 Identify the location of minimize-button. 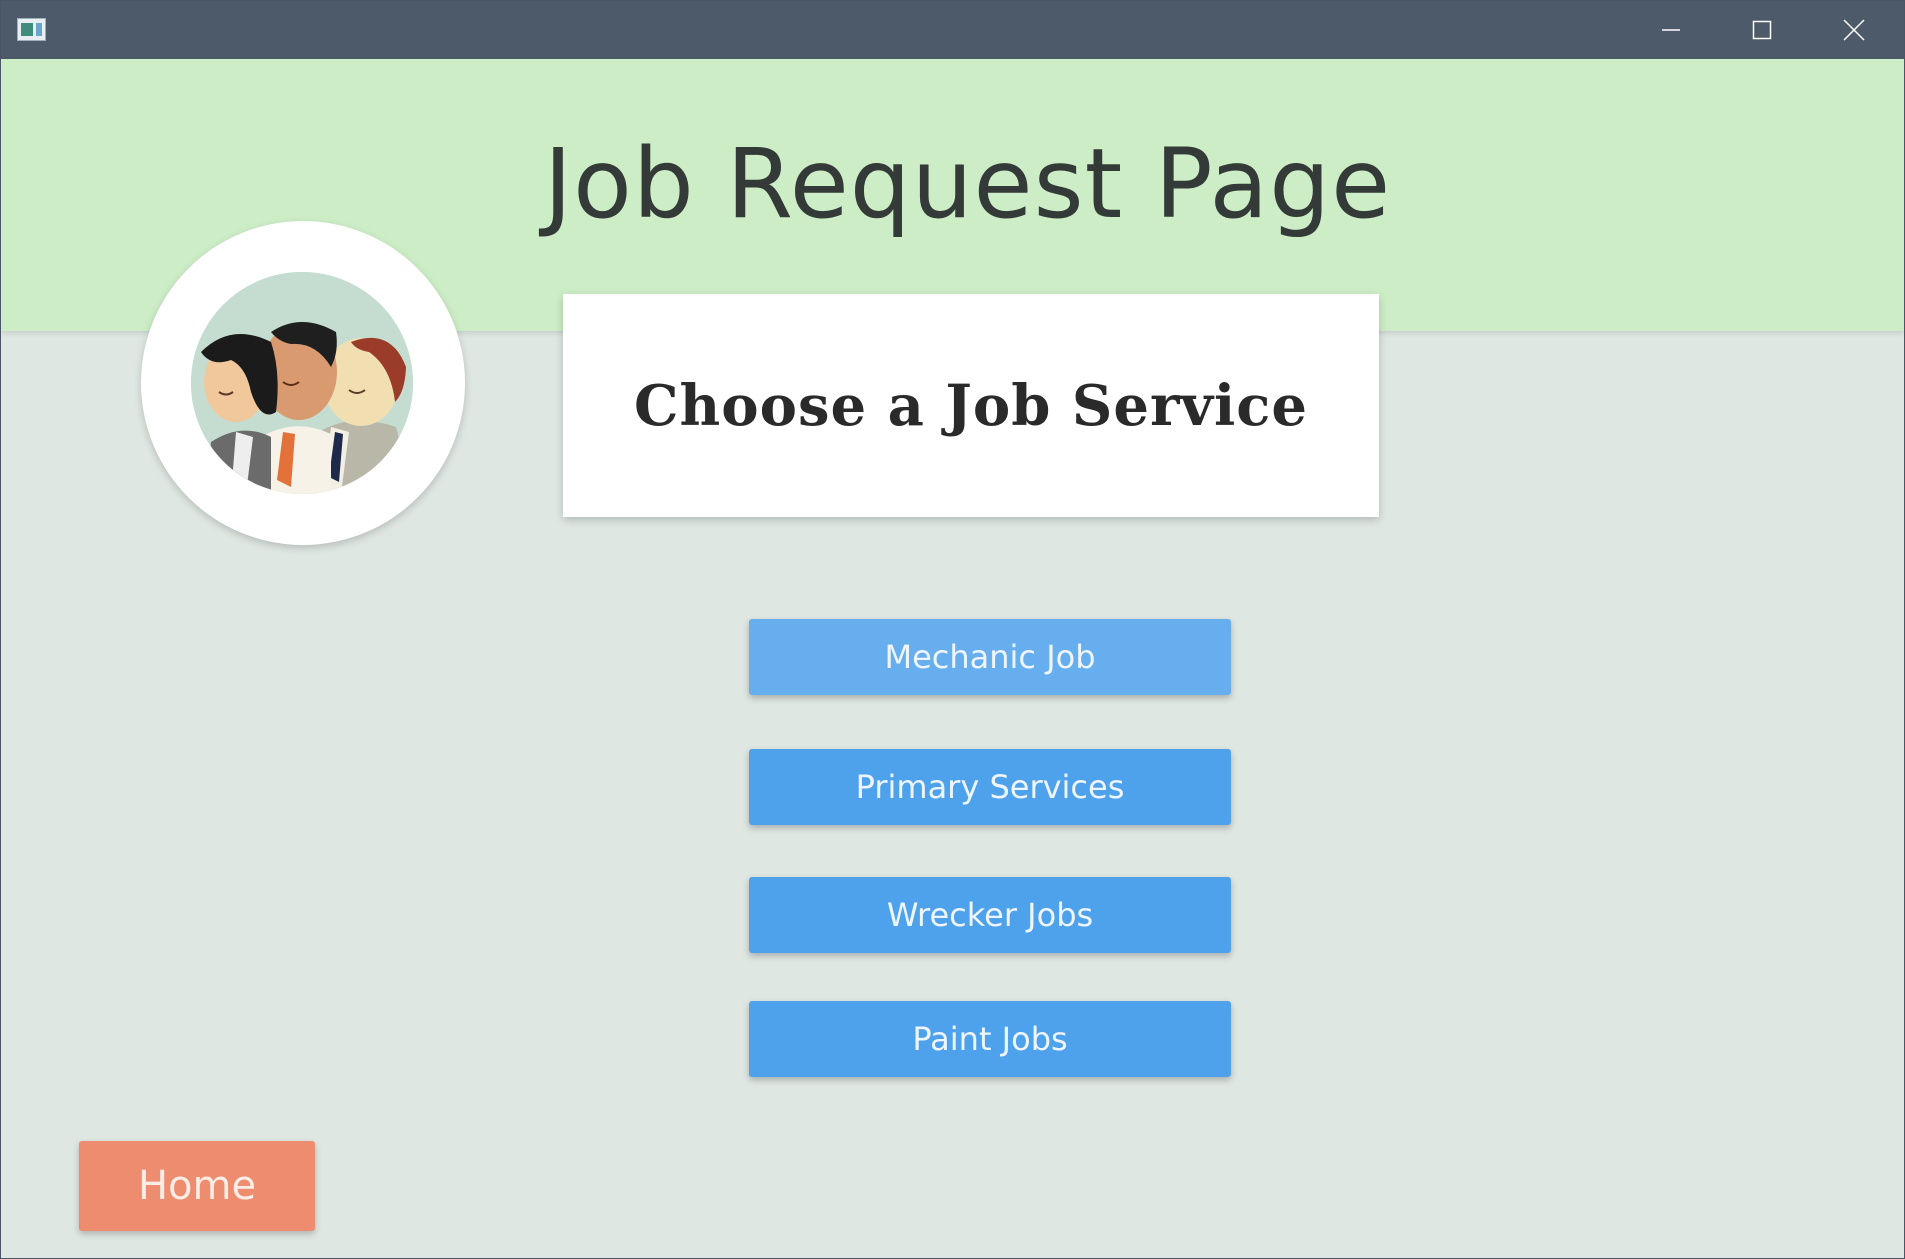
(1671, 30).